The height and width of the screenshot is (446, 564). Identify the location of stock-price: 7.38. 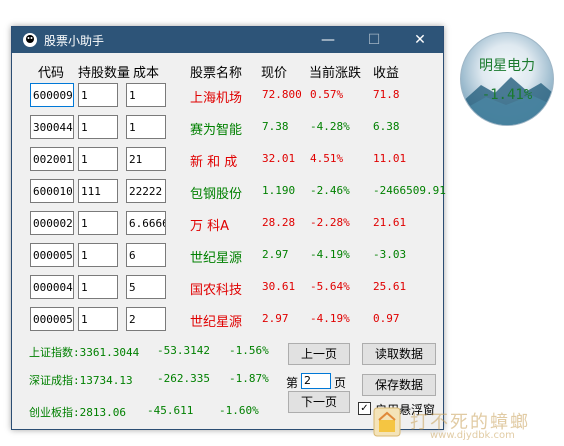
(275, 126).